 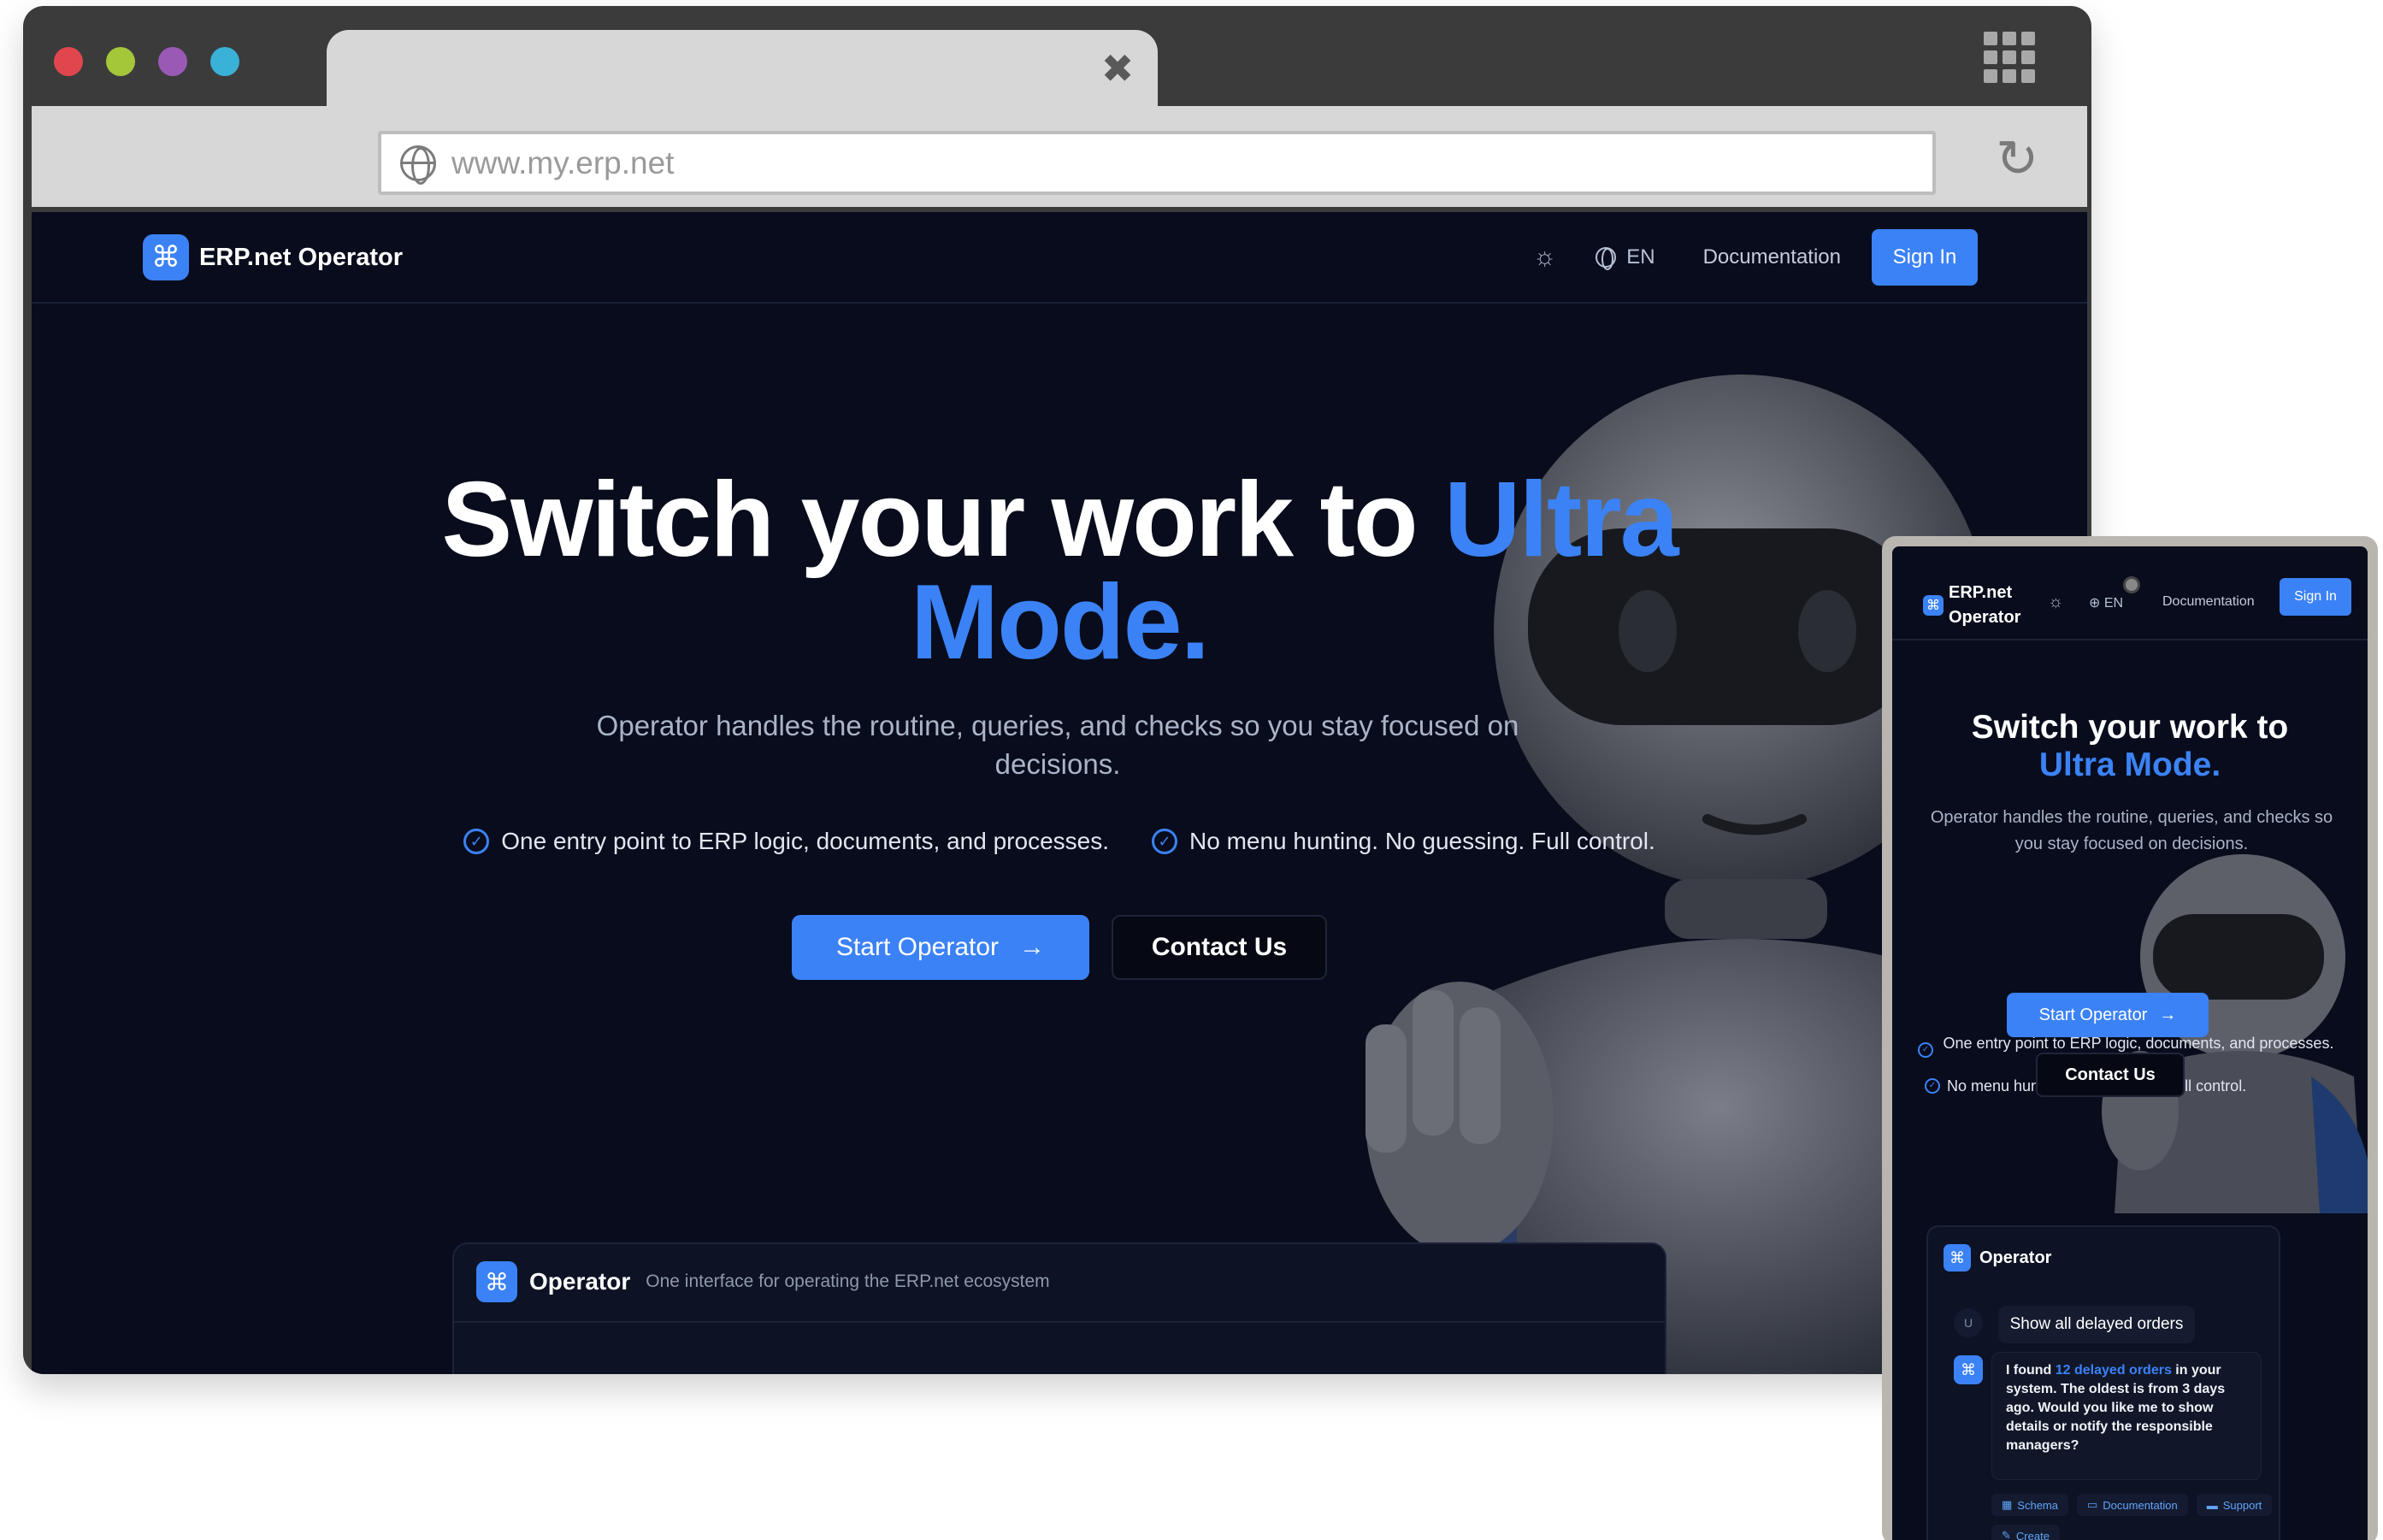 What do you see at coordinates (1157, 163) in the screenshot?
I see `url-input: www.my.erp.net` at bounding box center [1157, 163].